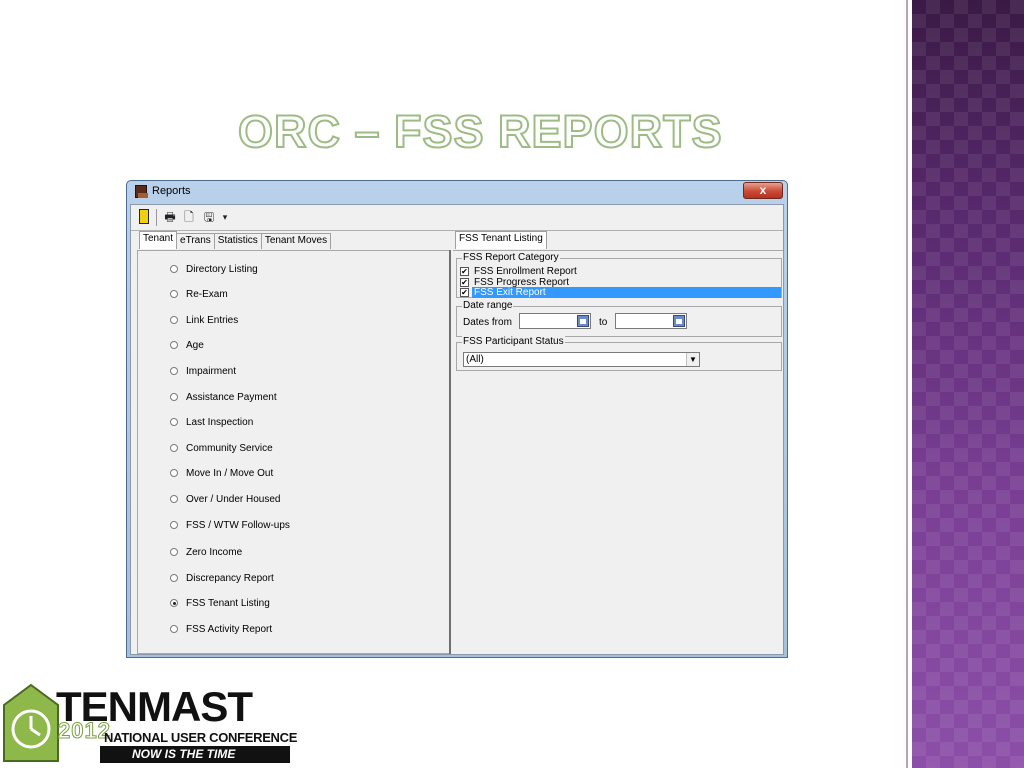  I want to click on radio-discrepancy-report: Discrepancy Report, so click(222, 578).